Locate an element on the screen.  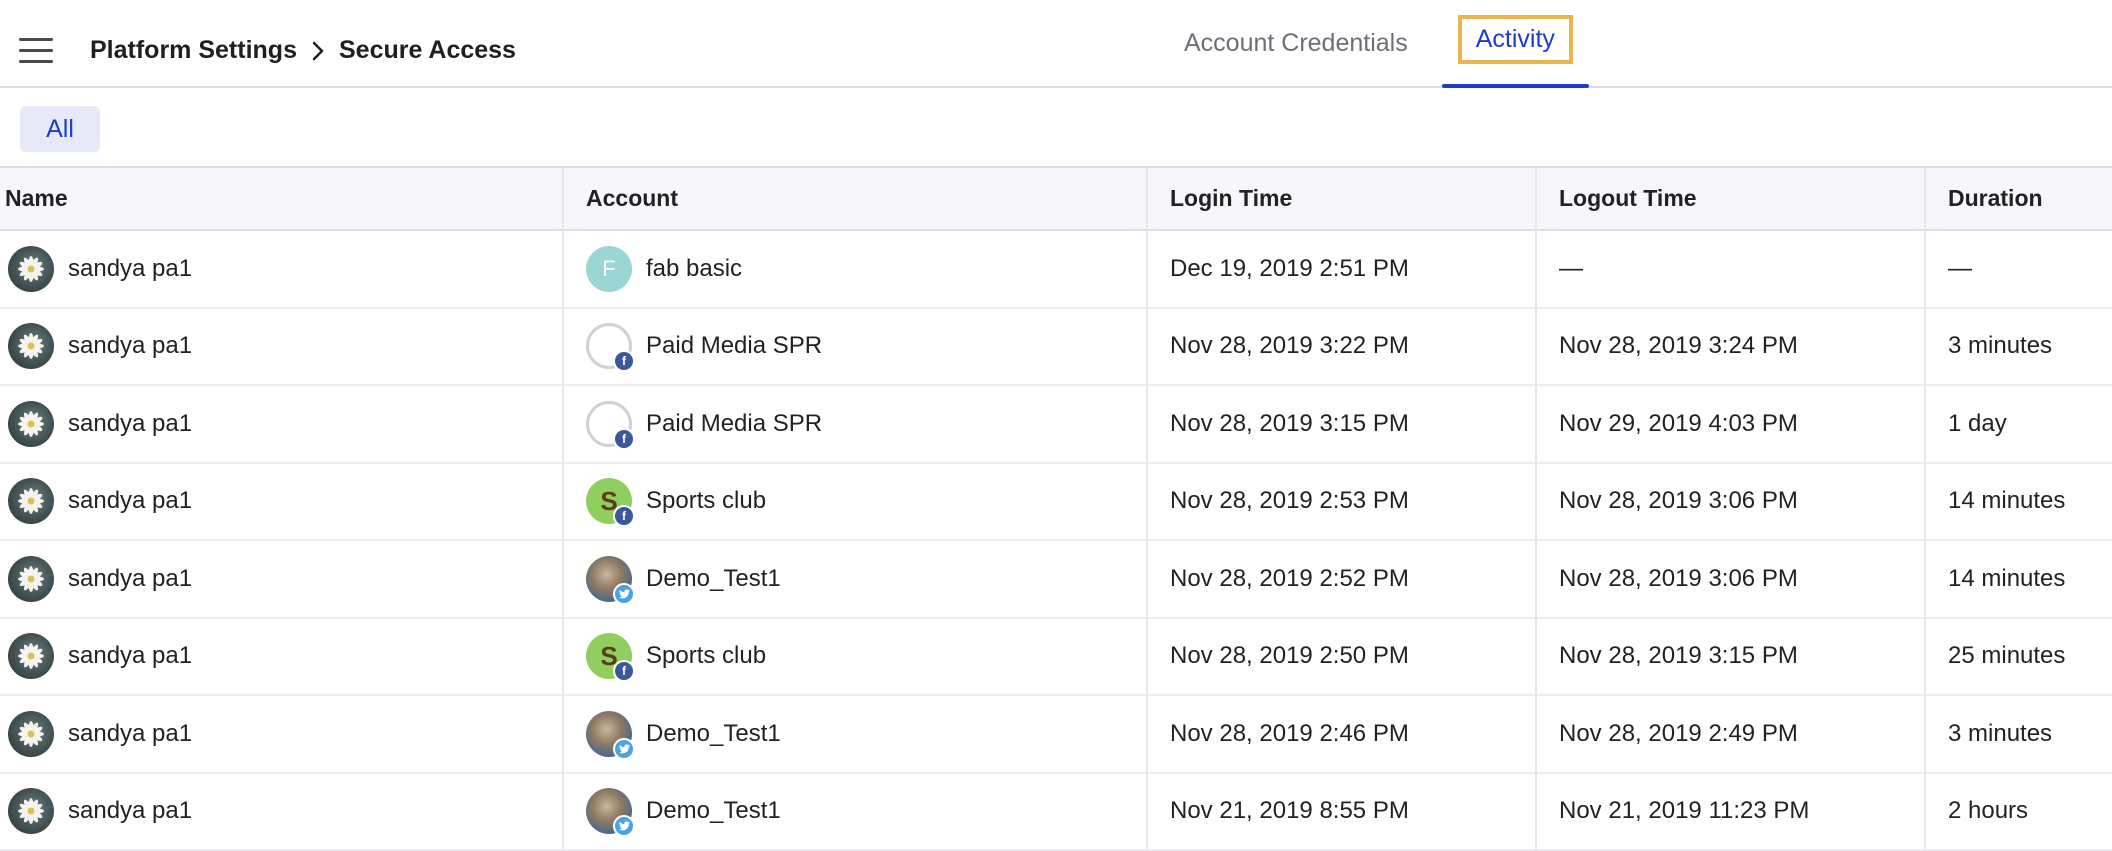
login-time-cell: Nov 21, 2019 8:55 PM is located at coordinates (1342, 811).